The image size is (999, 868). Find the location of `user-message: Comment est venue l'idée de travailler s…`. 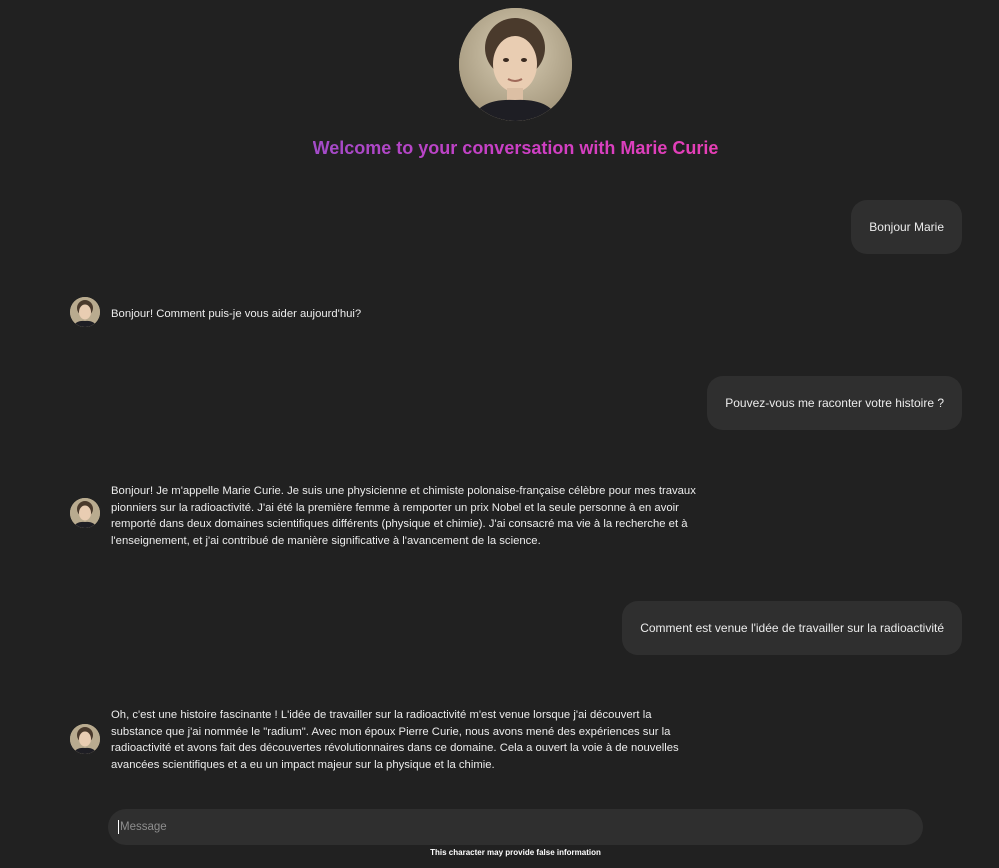

user-message: Comment est venue l'idée de travailler s… is located at coordinates (792, 628).